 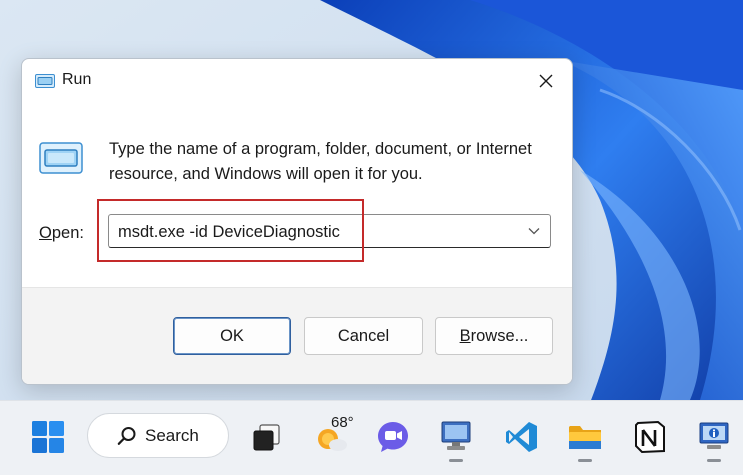 I want to click on task-view-icon, so click(x=266, y=437).